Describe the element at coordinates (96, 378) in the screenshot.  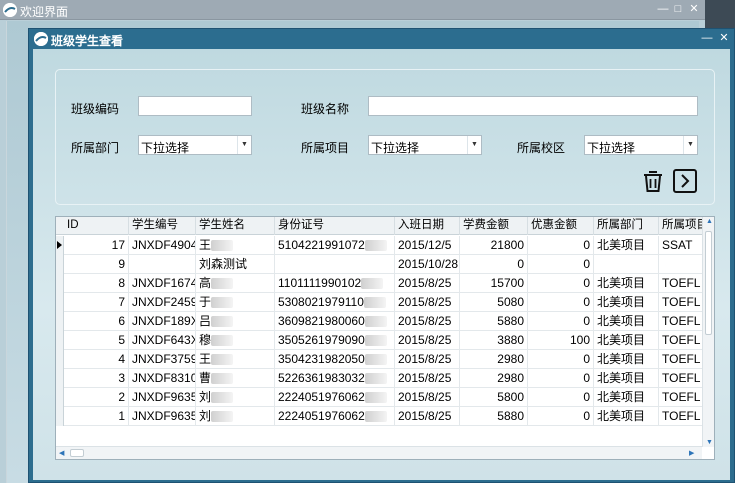
I see `table-cell: 3` at that location.